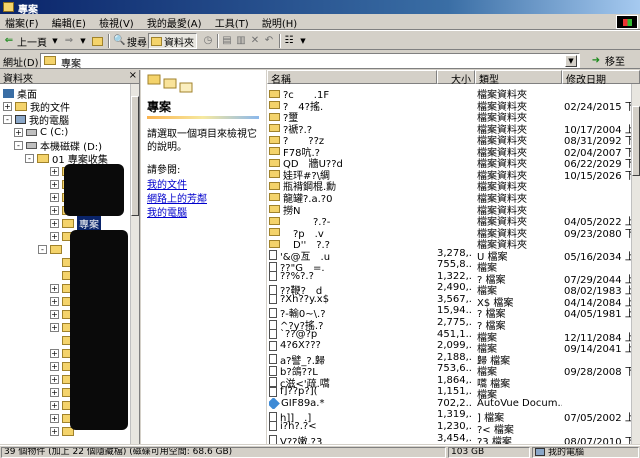  I want to click on tree-item-label: 專案, so click(89, 223).